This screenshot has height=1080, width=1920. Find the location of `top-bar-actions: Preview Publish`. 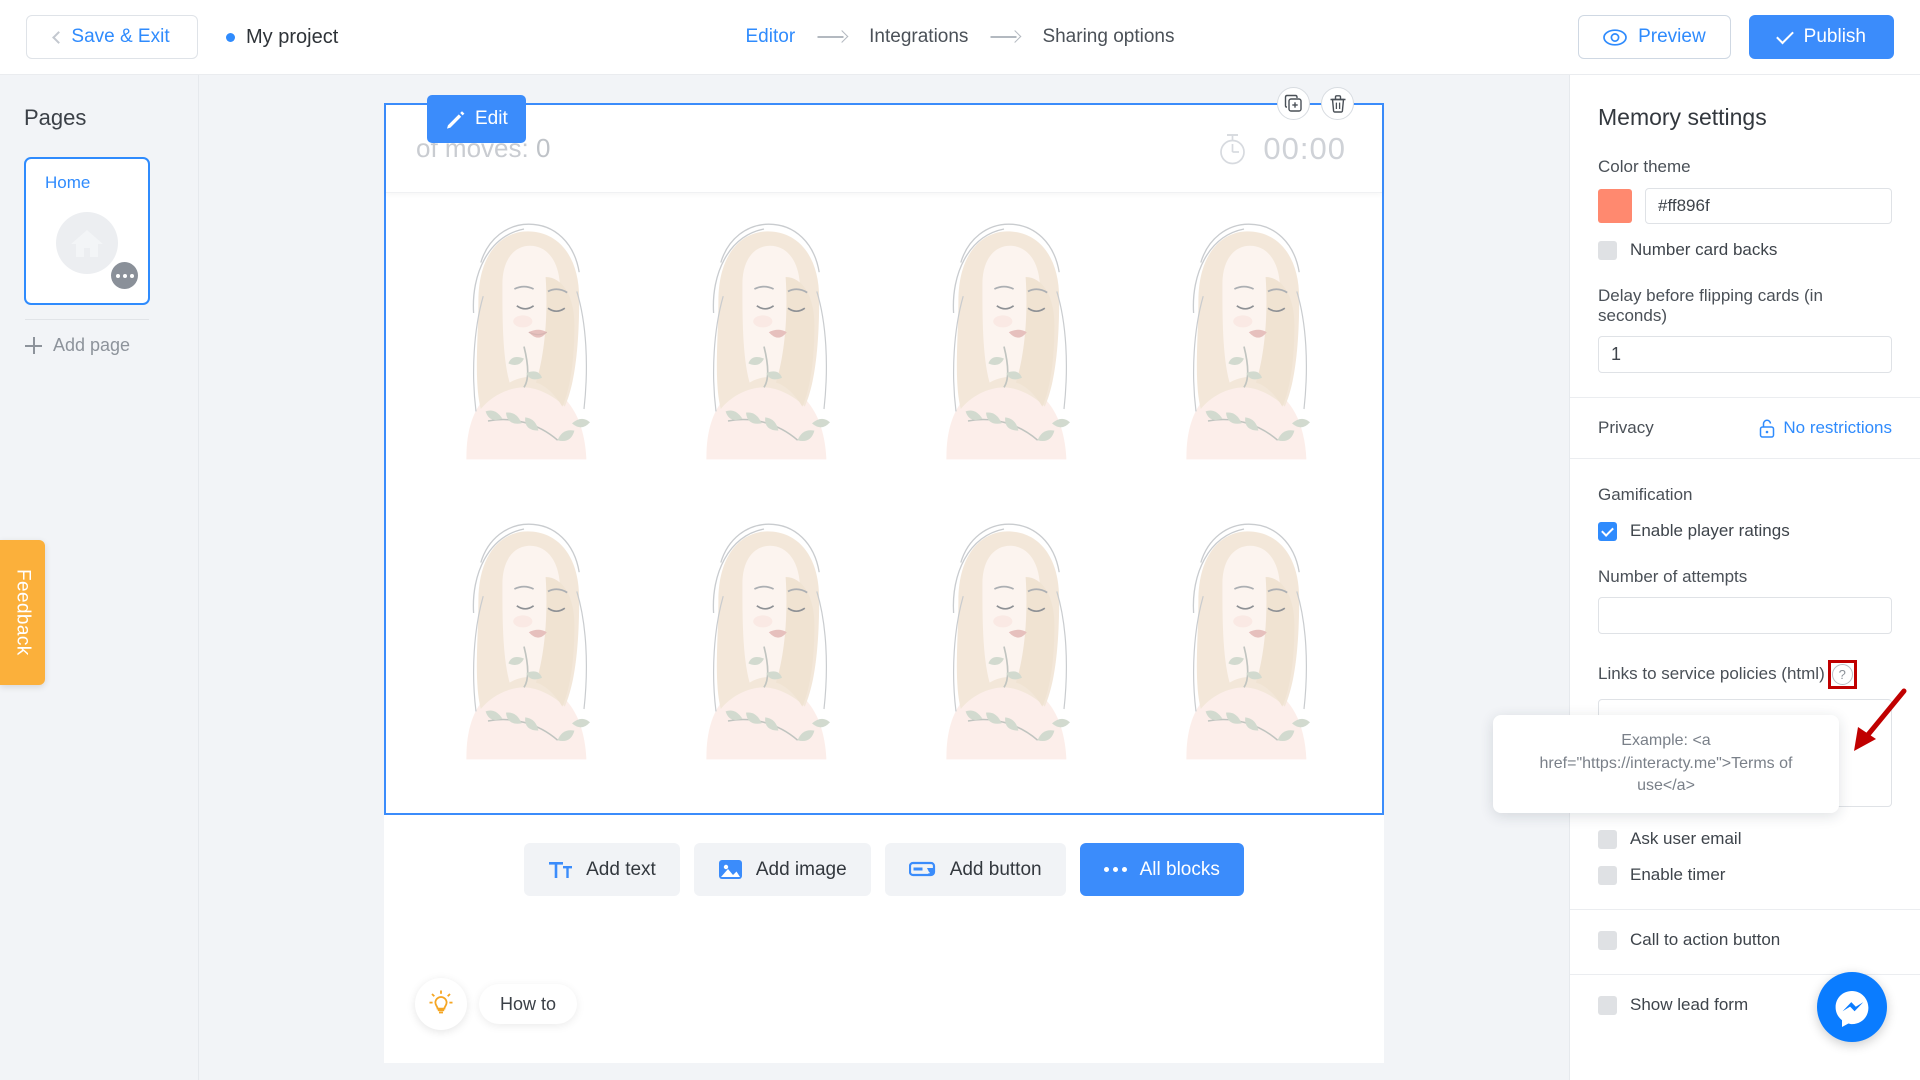

top-bar-actions: Preview Publish is located at coordinates (1736, 37).